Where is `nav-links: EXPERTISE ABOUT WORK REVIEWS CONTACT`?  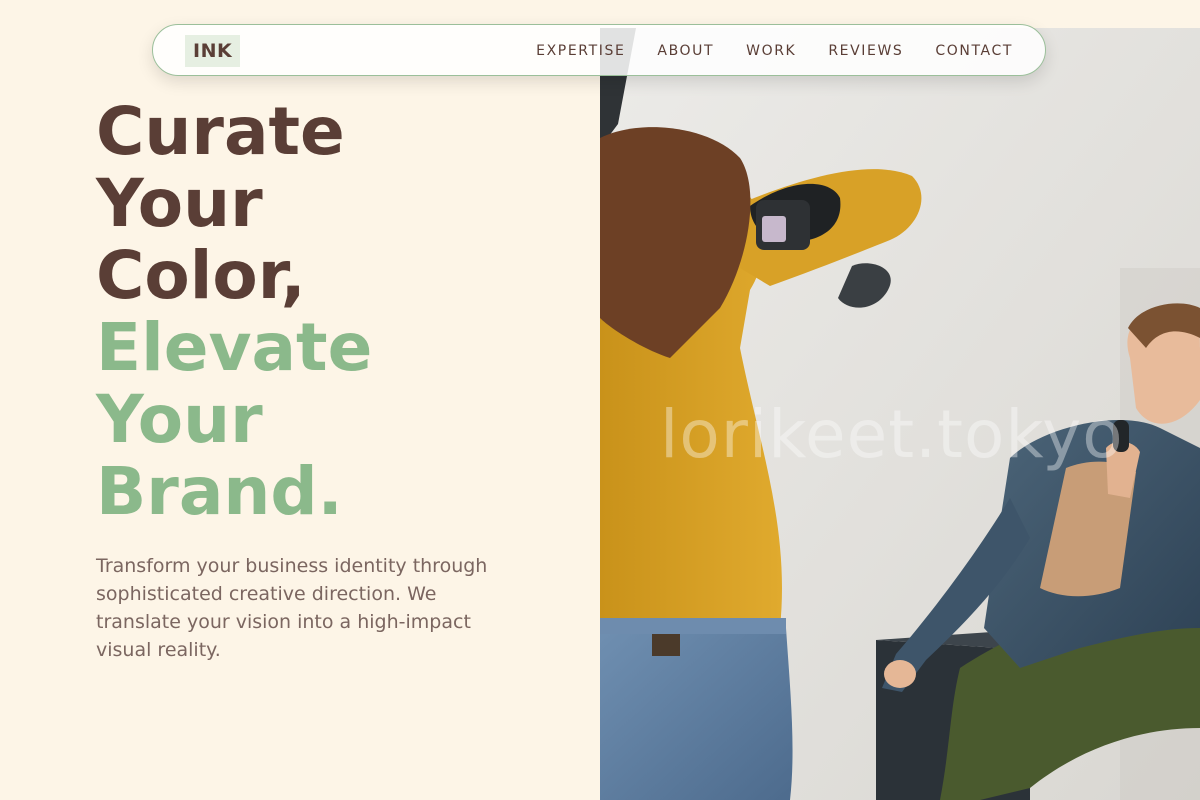
nav-links: EXPERTISE ABOUT WORK REVIEWS CONTACT is located at coordinates (774, 51).